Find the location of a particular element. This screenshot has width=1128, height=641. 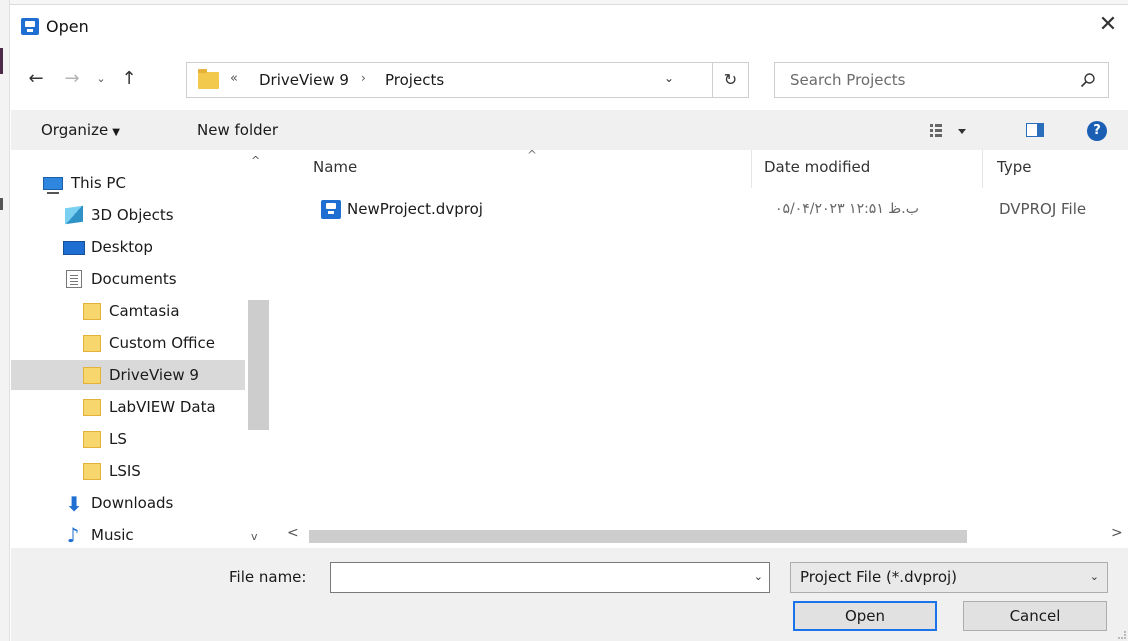

refresh-button: ↻ is located at coordinates (731, 80).